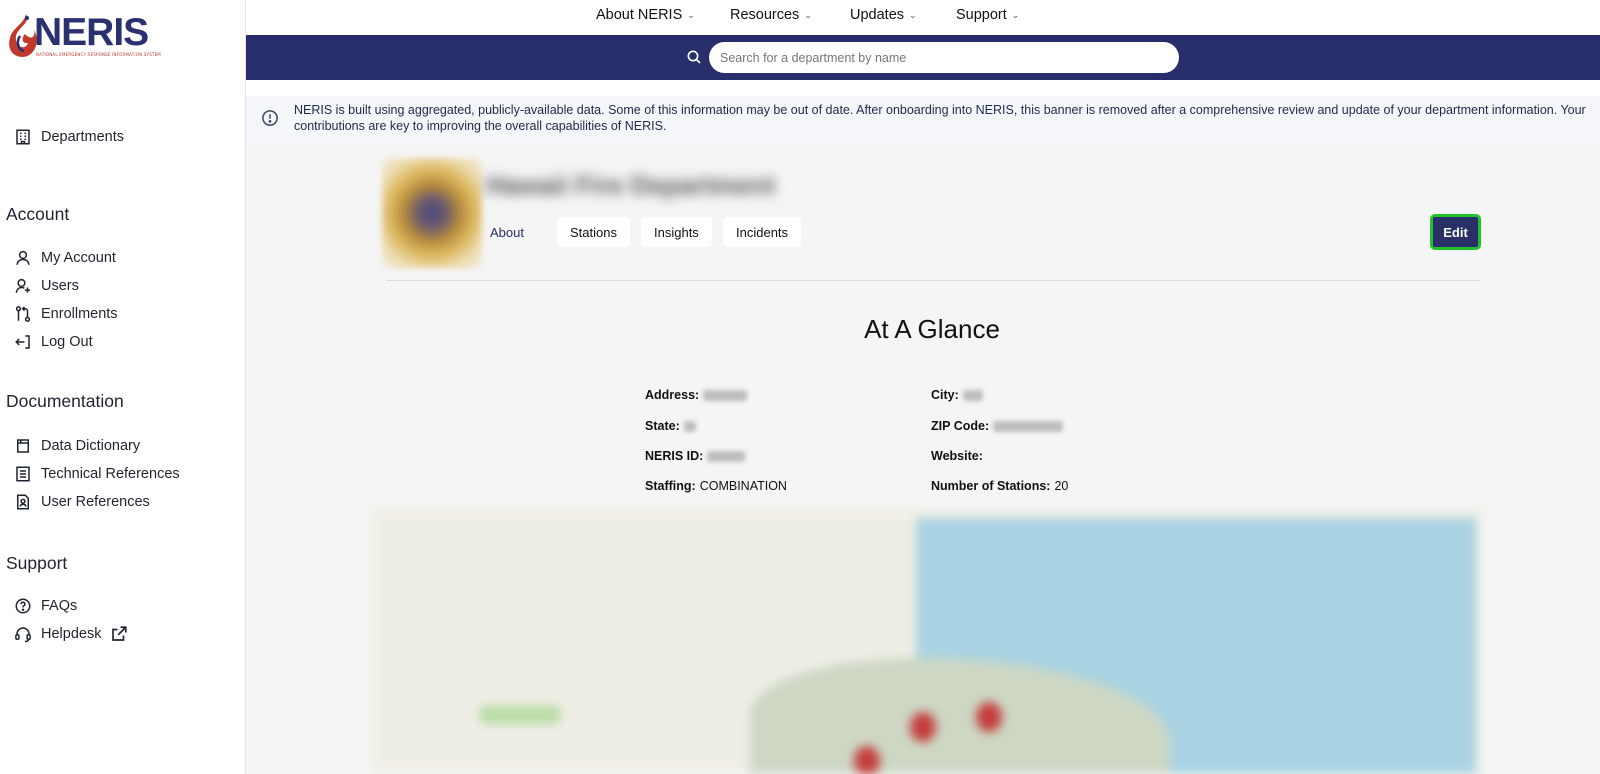 The width and height of the screenshot is (1600, 774). I want to click on tab-about: About, so click(507, 232).